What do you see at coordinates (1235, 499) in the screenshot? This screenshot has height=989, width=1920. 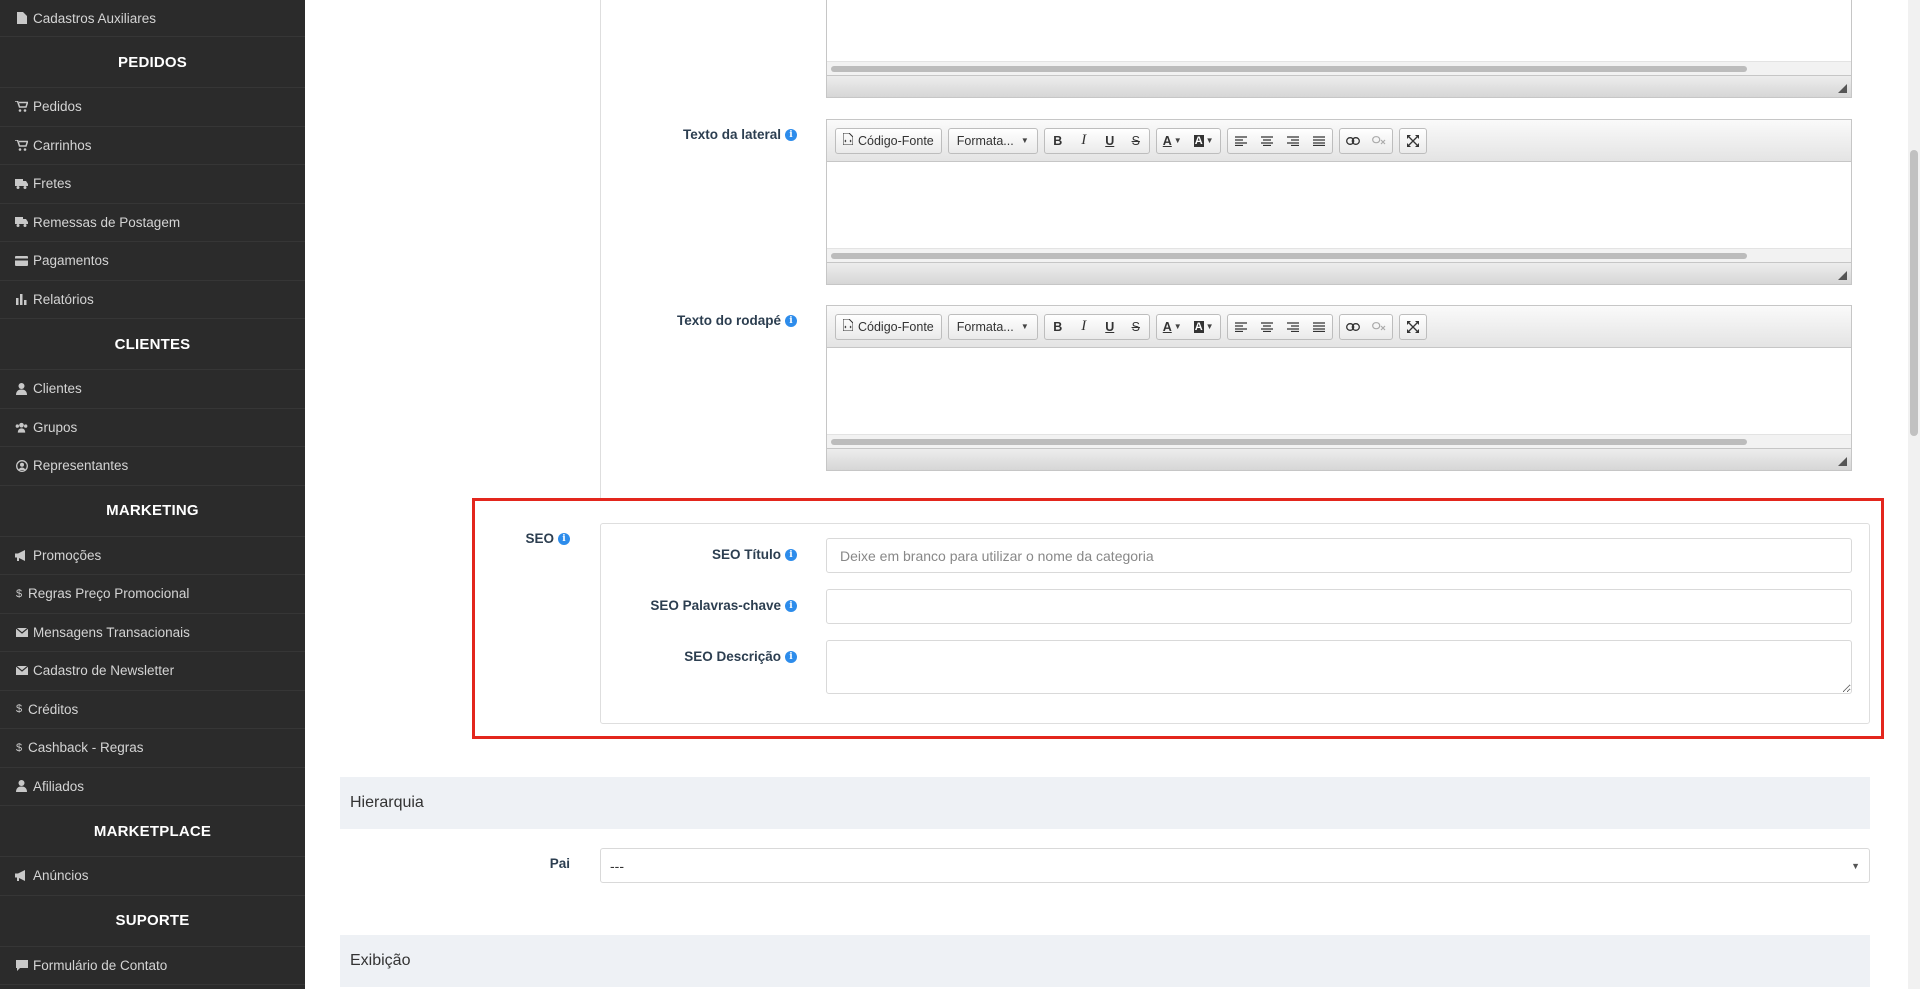 I see `panel-border-bottom` at bounding box center [1235, 499].